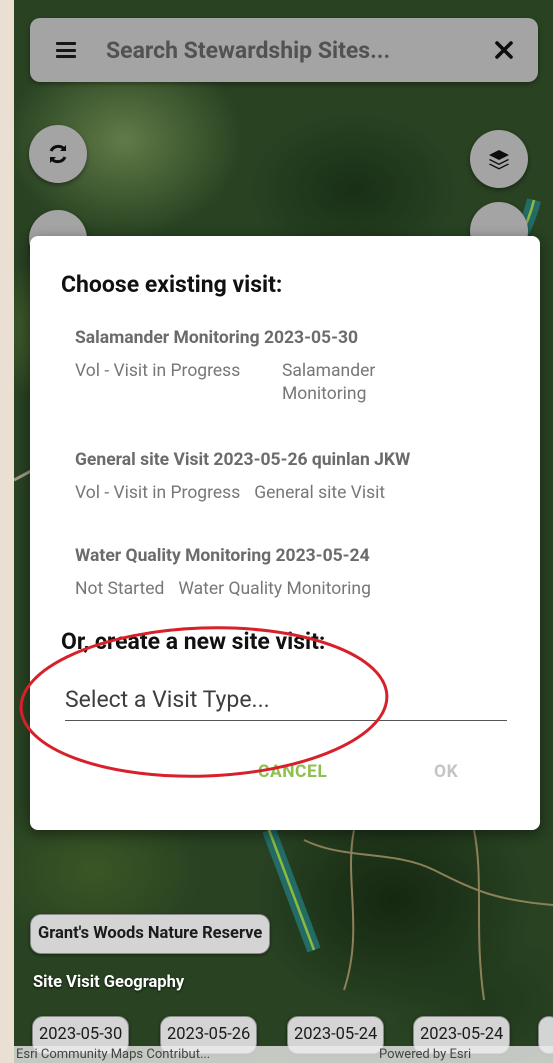 This screenshot has height=1063, width=553. I want to click on visit-type: Salamander Monitoring, so click(329, 382).